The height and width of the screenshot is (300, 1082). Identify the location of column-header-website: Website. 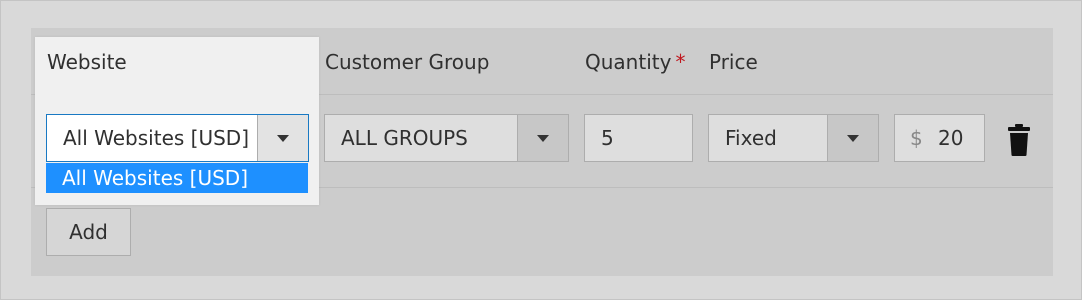
(87, 62).